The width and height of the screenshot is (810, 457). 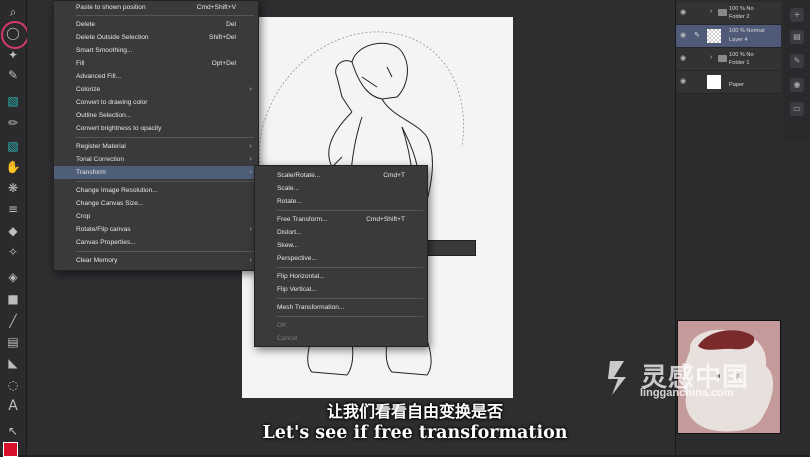 What do you see at coordinates (13, 12) in the screenshot?
I see `zoom-icon: ⌕` at bounding box center [13, 12].